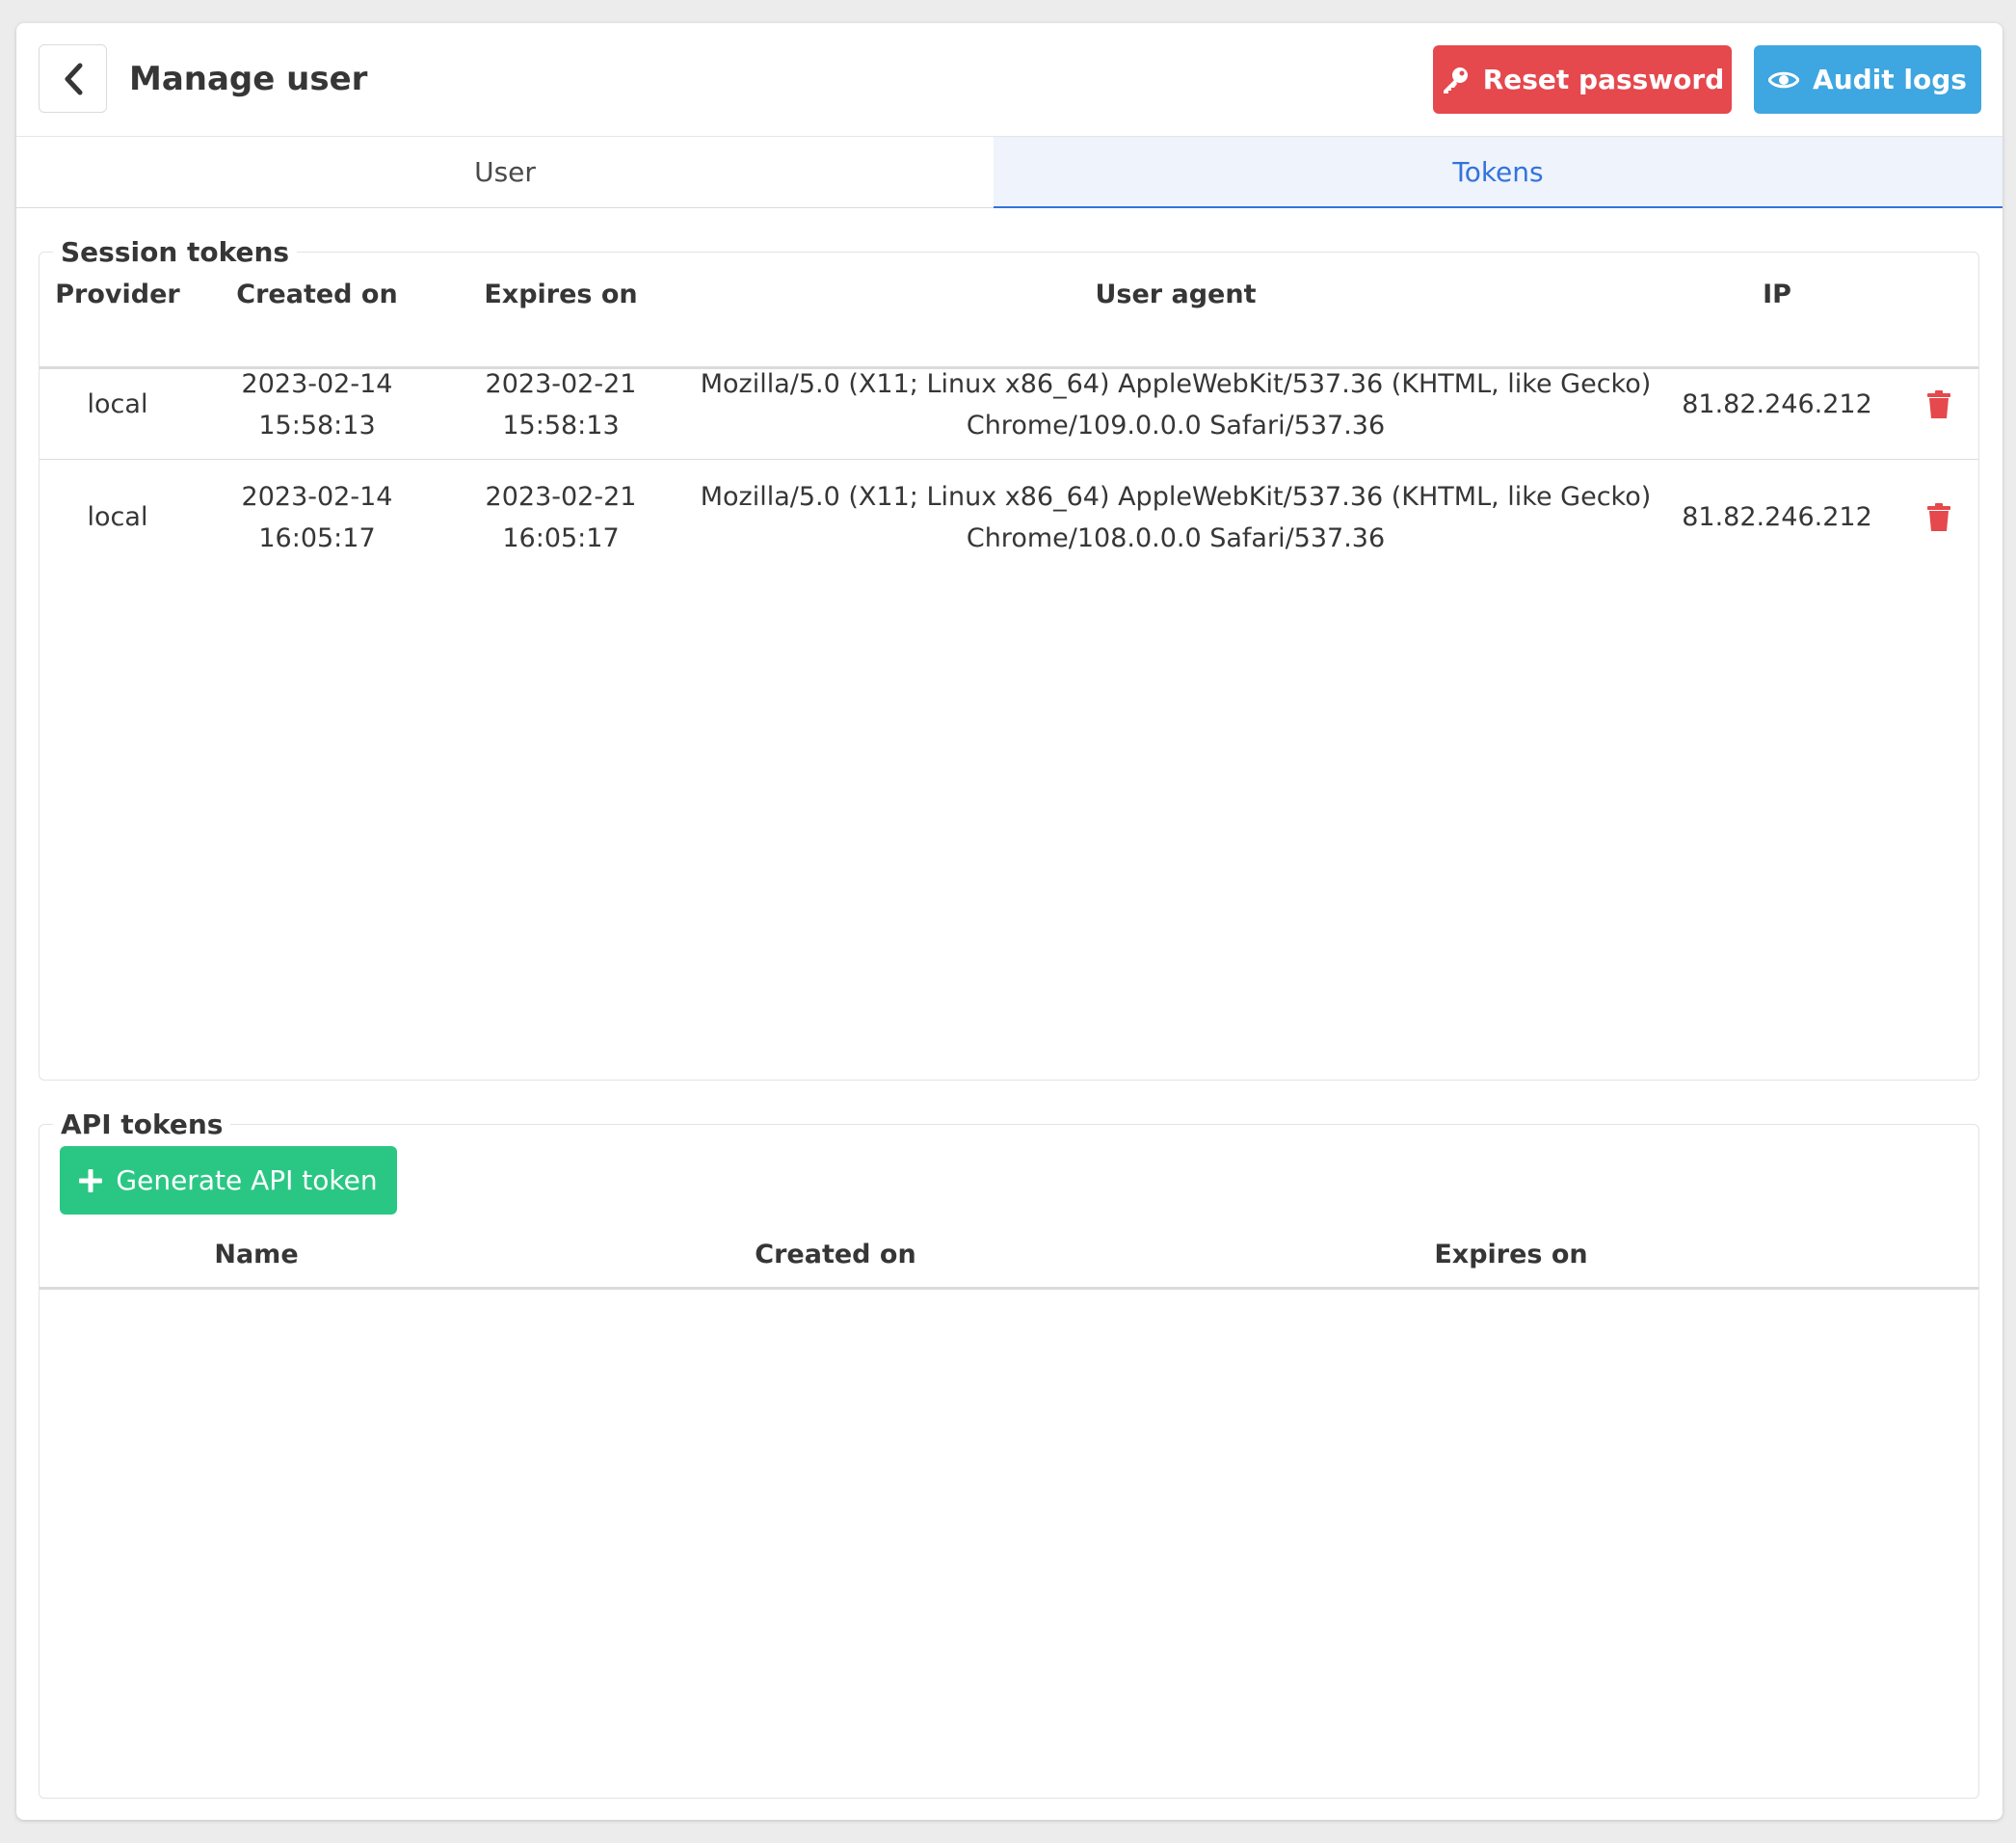 This screenshot has height=1843, width=2016. I want to click on tab-bar: User Tokens, so click(1010, 172).